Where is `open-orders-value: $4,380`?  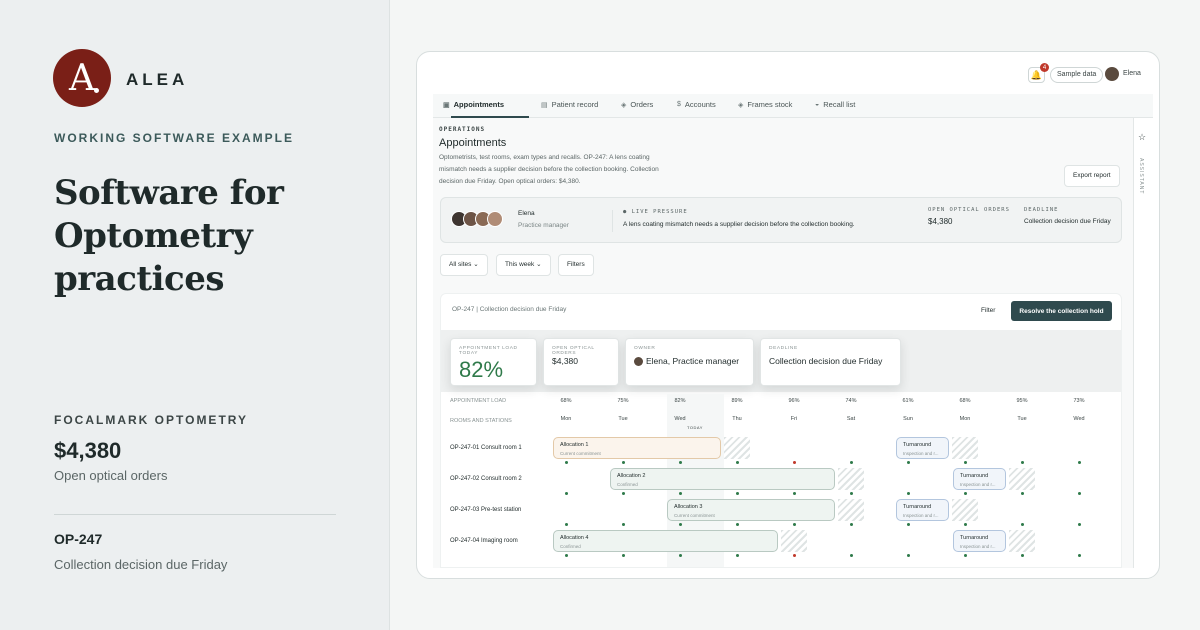
open-orders-value: $4,380 is located at coordinates (940, 221).